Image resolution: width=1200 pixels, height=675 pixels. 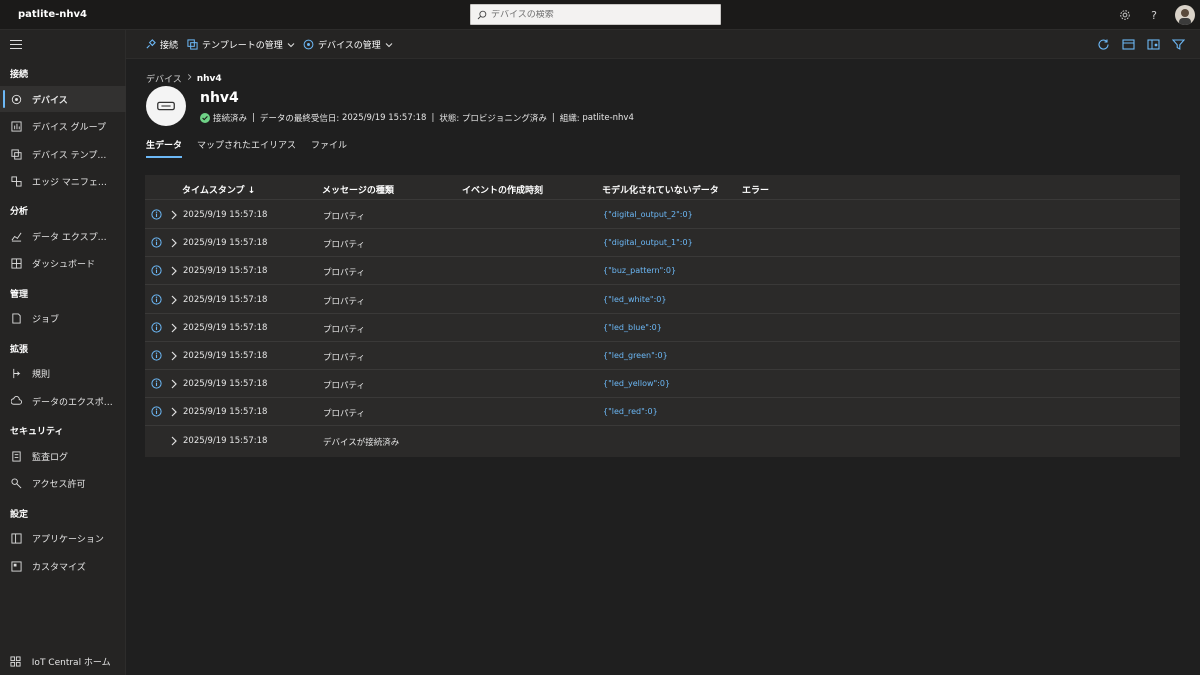 What do you see at coordinates (662, 441) in the screenshot?
I see `table-row: 2025/9/19 15:57:18 デバイスが接続済み` at bounding box center [662, 441].